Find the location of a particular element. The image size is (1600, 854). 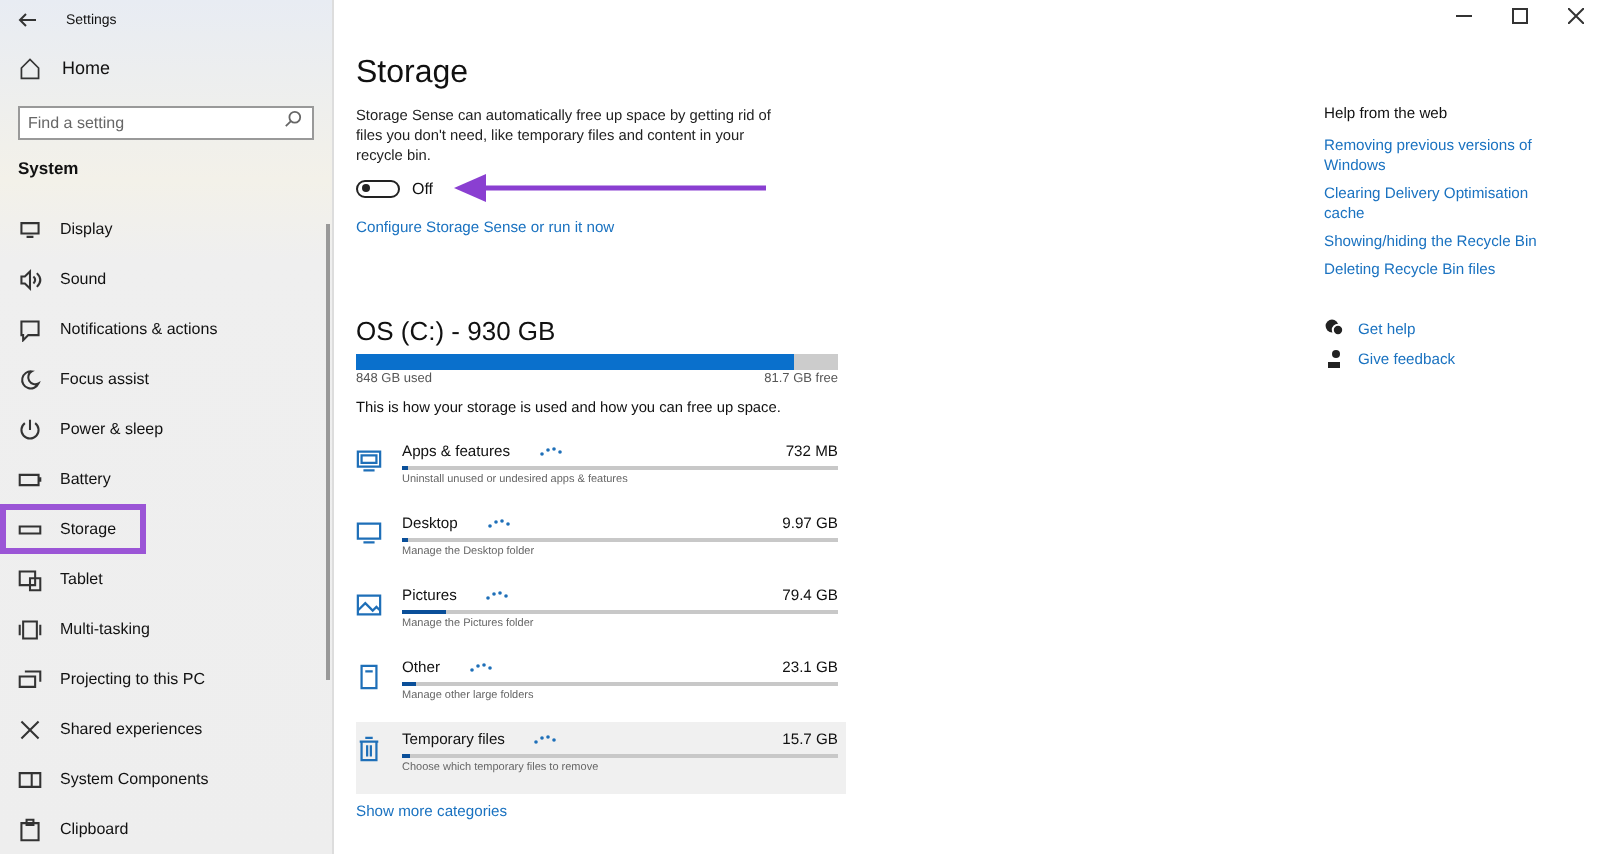

clipboard-icon is located at coordinates (30, 829).